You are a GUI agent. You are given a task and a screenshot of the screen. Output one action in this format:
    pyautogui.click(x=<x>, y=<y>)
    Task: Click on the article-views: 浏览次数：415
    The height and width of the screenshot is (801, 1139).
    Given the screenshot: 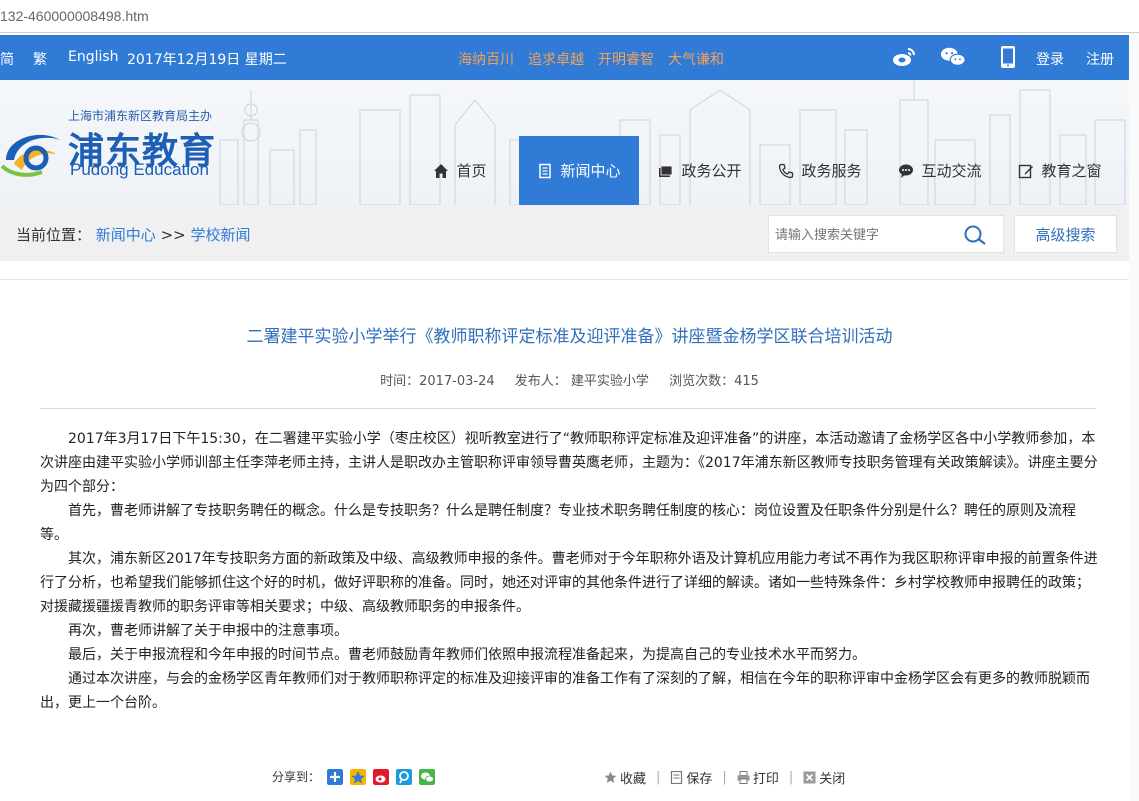 What is the action you would take?
    pyautogui.click(x=714, y=381)
    